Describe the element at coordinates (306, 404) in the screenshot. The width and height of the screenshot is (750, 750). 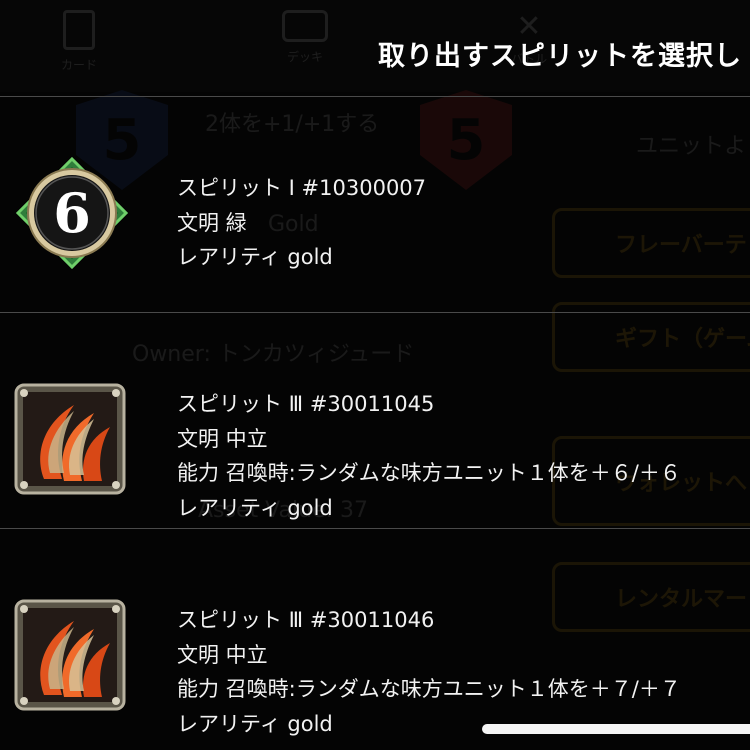
I see `spirit-name: スピリット Ⅲ #30011045` at that location.